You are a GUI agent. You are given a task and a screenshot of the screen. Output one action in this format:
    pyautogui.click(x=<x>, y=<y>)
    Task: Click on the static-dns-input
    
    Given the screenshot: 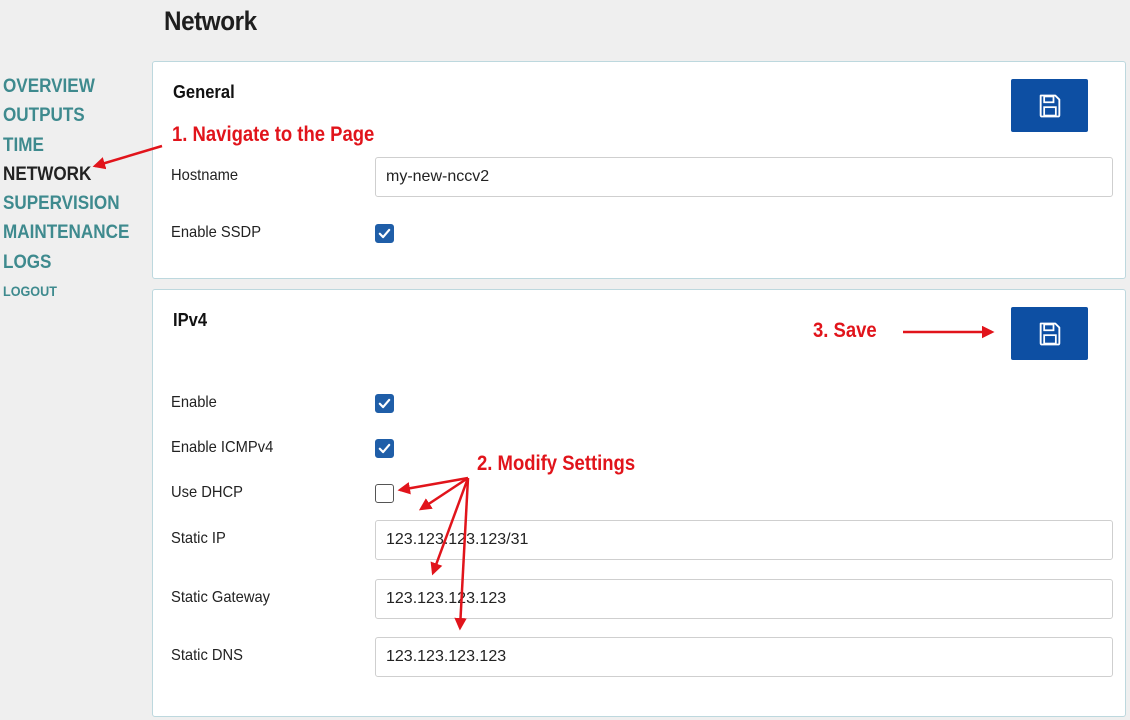 What is the action you would take?
    pyautogui.click(x=744, y=657)
    